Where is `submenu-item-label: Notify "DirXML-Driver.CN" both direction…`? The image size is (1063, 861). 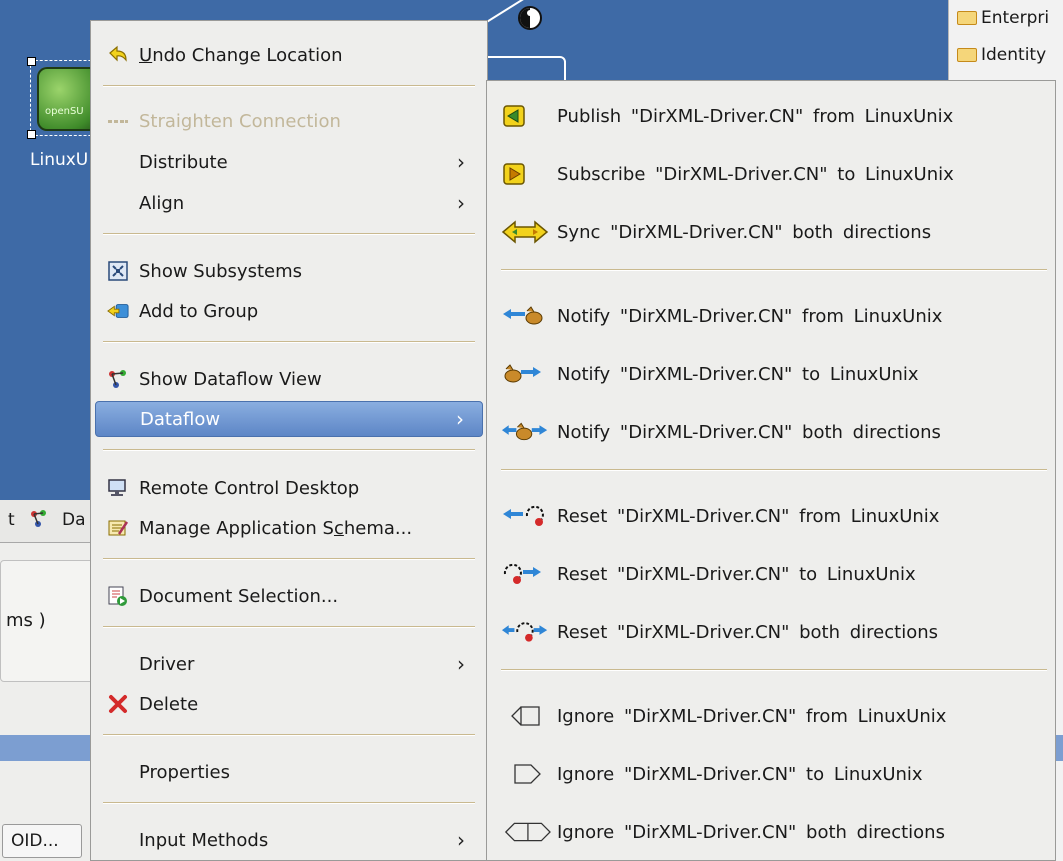
submenu-item-label: Notify "DirXML-Driver.CN" both direction… is located at coordinates (749, 432).